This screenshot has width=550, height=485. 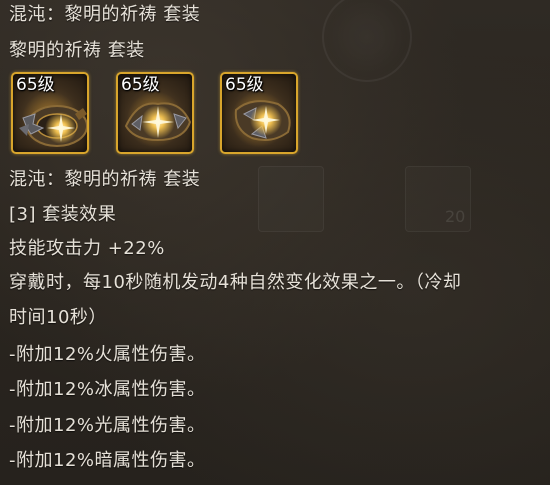 I want to click on effect-line: -附加12%冰属性伤害。, so click(x=107, y=389).